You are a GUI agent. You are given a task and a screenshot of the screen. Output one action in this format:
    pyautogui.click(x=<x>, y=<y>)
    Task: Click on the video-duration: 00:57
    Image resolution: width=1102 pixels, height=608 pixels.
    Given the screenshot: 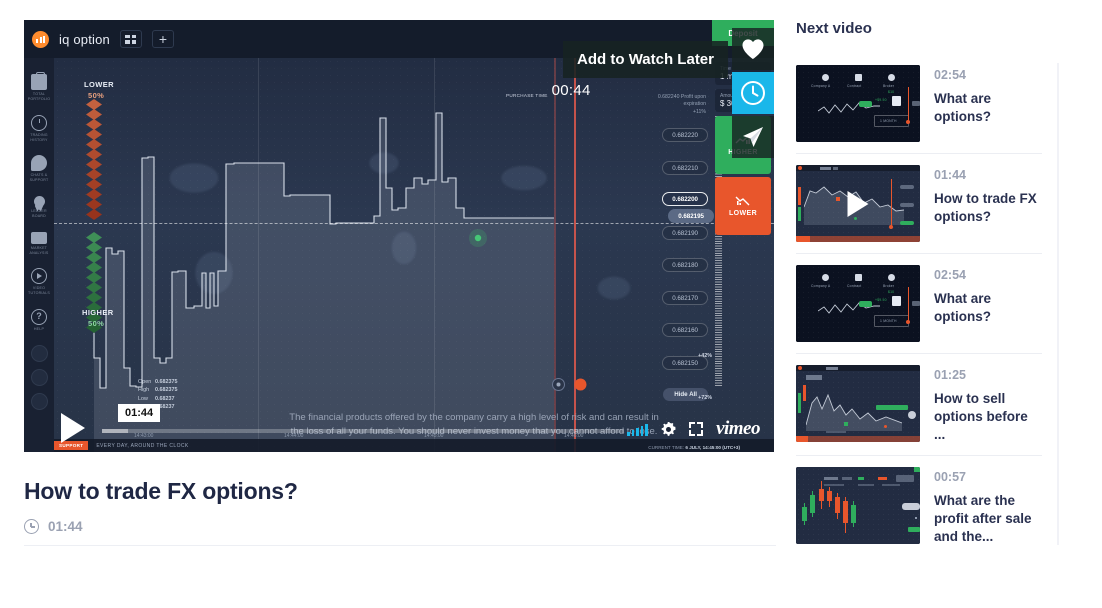 What is the action you would take?
    pyautogui.click(x=950, y=476)
    